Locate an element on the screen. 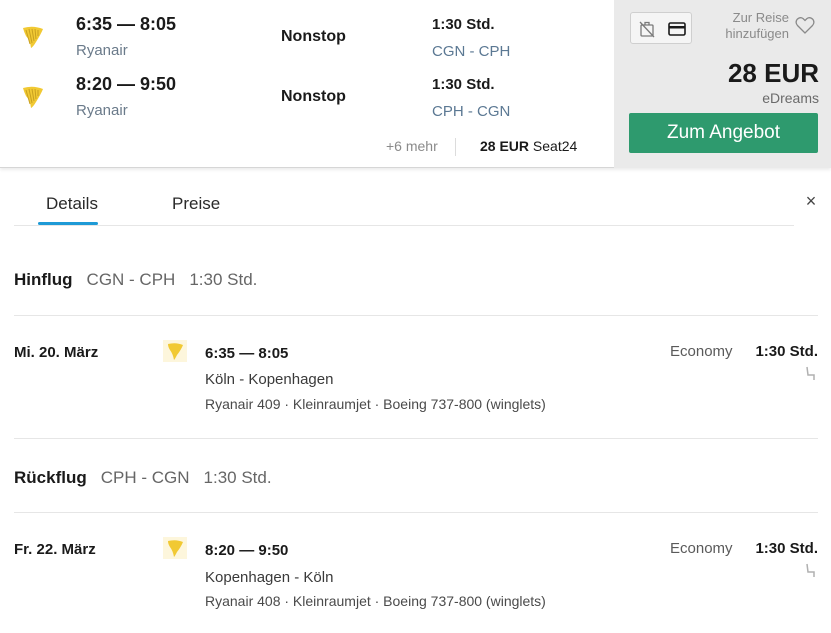  heart-icon is located at coordinates (805, 25).